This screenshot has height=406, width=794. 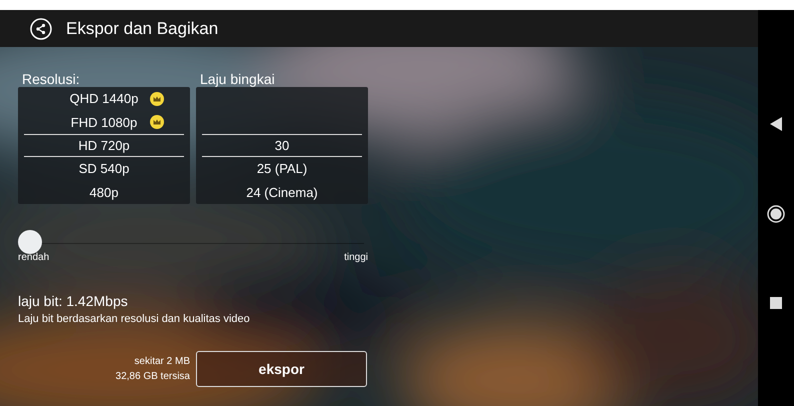 What do you see at coordinates (238, 79) in the screenshot?
I see `frame-rate-label: Laju bingkai` at bounding box center [238, 79].